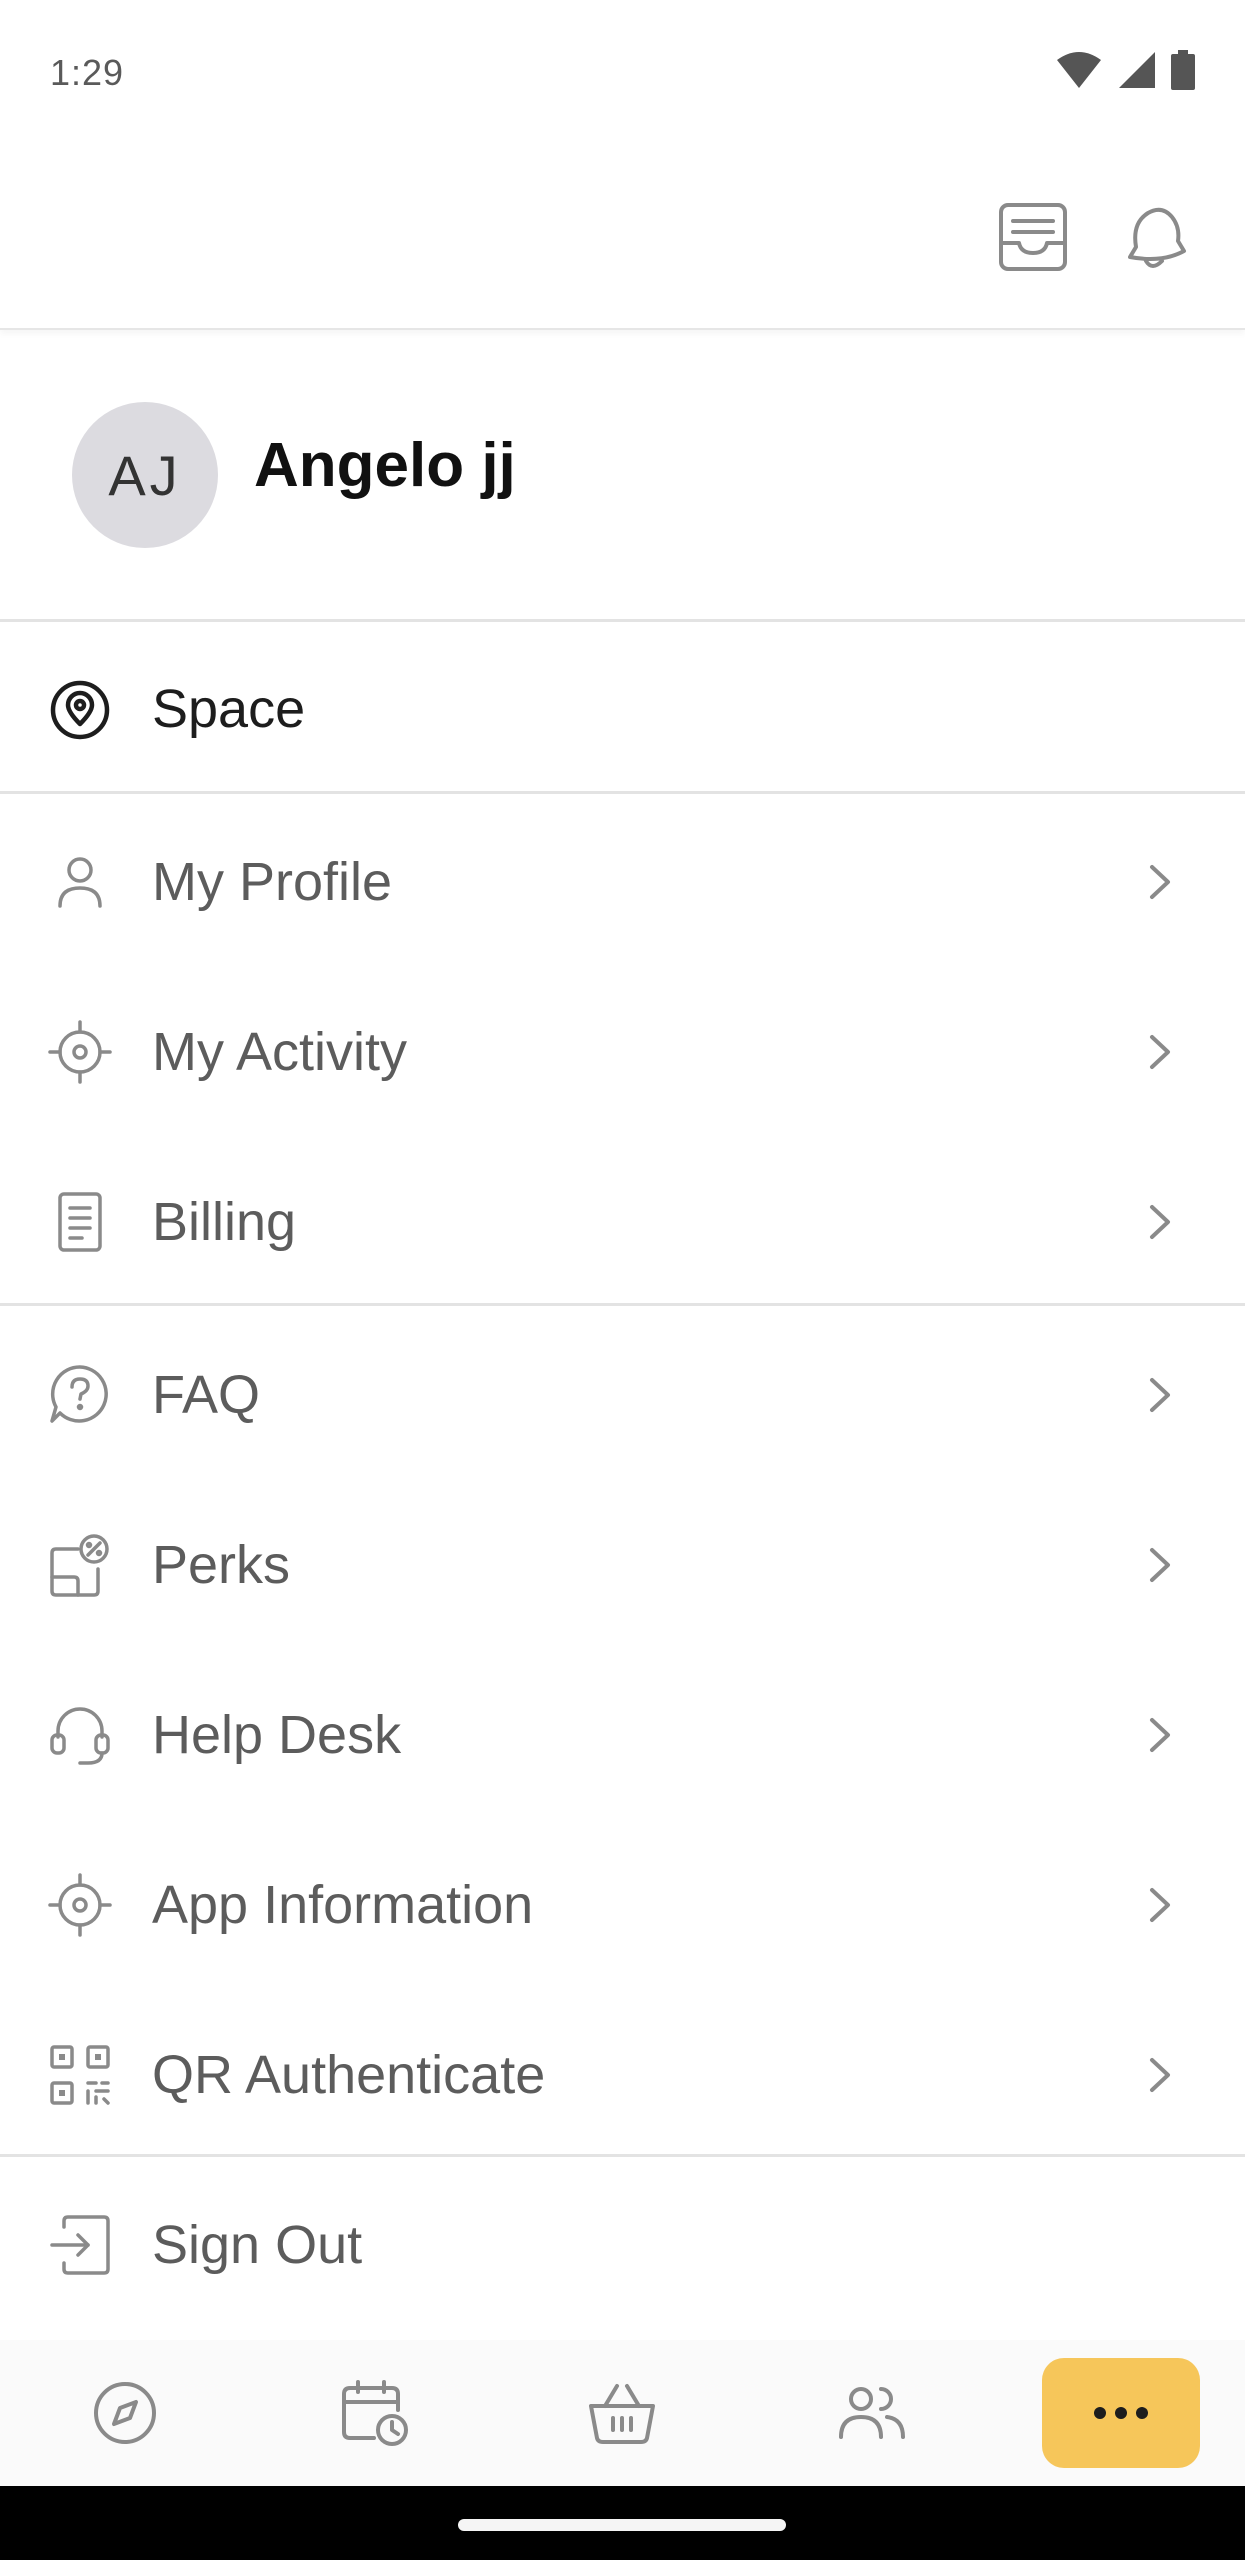 The width and height of the screenshot is (1245, 2560). What do you see at coordinates (622, 1735) in the screenshot?
I see `menu-item-help-desk: Help Desk` at bounding box center [622, 1735].